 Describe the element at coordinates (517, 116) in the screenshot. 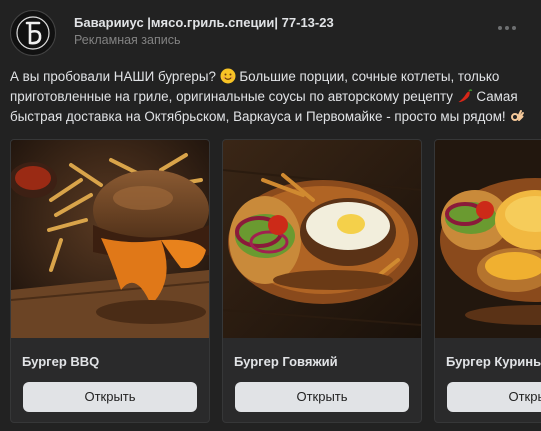

I see `ok-hand-emoji-icon` at that location.